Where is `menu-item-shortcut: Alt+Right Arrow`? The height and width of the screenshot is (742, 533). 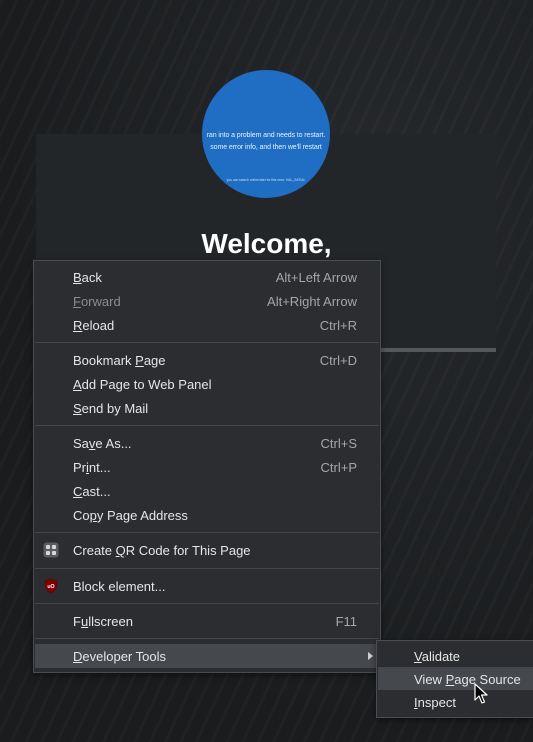 menu-item-shortcut: Alt+Right Arrow is located at coordinates (312, 301).